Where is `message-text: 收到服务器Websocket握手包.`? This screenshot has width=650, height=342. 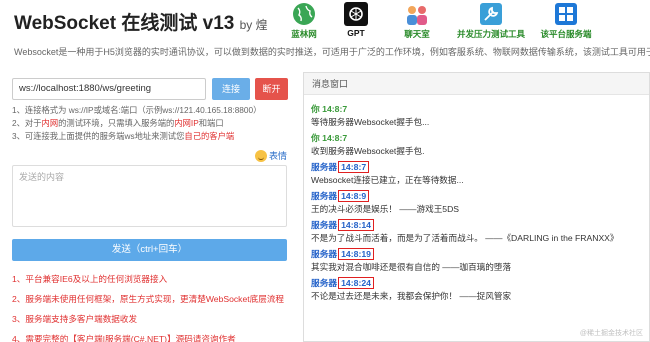
message-text: 收到服务器Websocket握手包. is located at coordinates (368, 151).